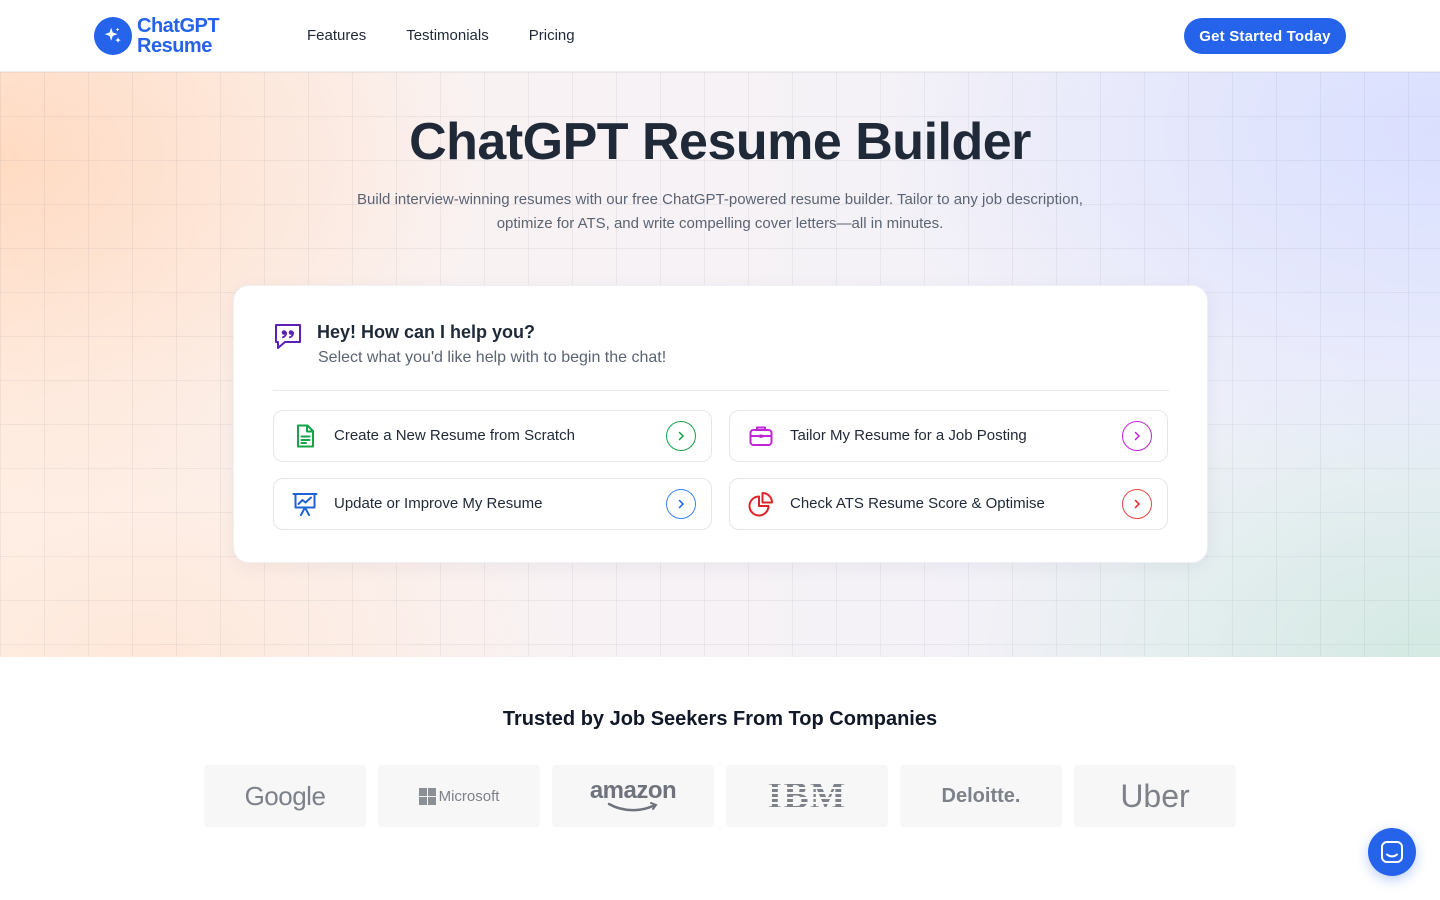  Describe the element at coordinates (426, 332) in the screenshot. I see `chat-title: Hey! How can I help you?` at that location.